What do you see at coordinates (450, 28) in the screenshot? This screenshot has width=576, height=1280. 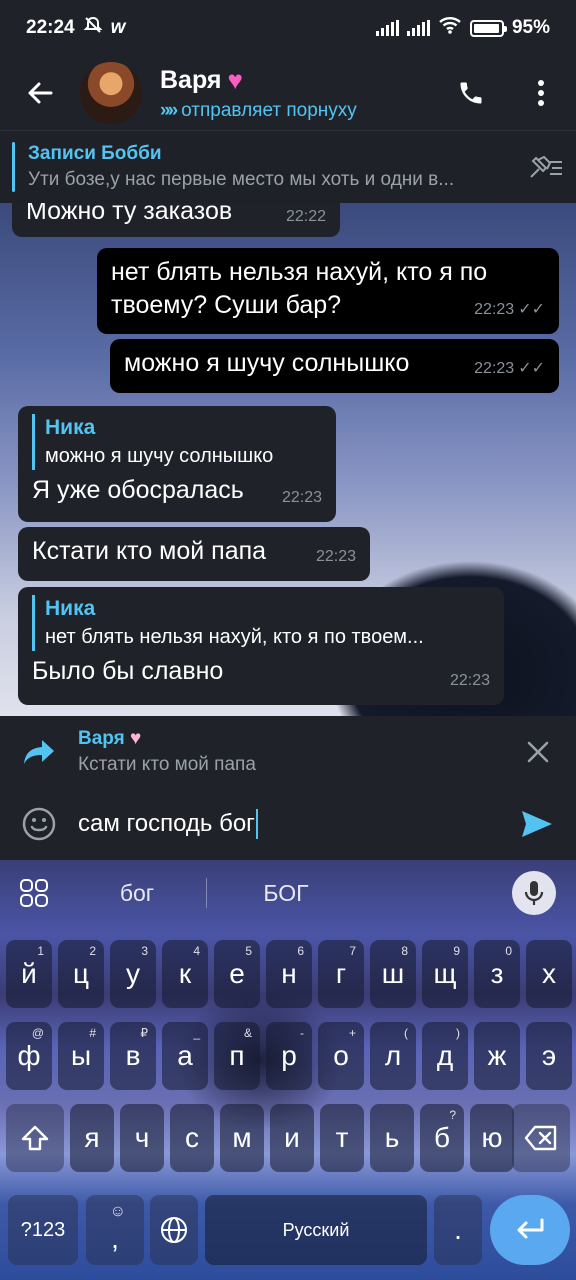 I see `wifi-icon` at bounding box center [450, 28].